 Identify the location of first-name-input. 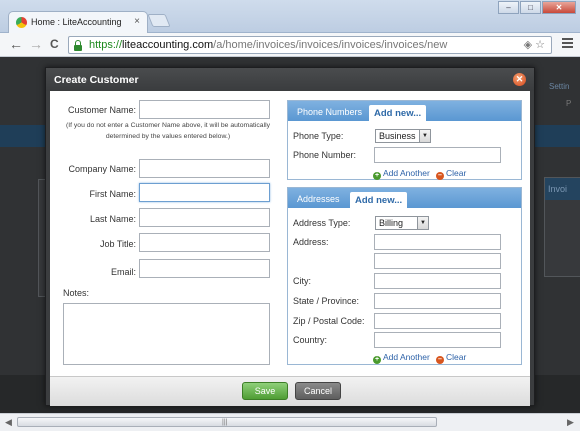
(204, 192).